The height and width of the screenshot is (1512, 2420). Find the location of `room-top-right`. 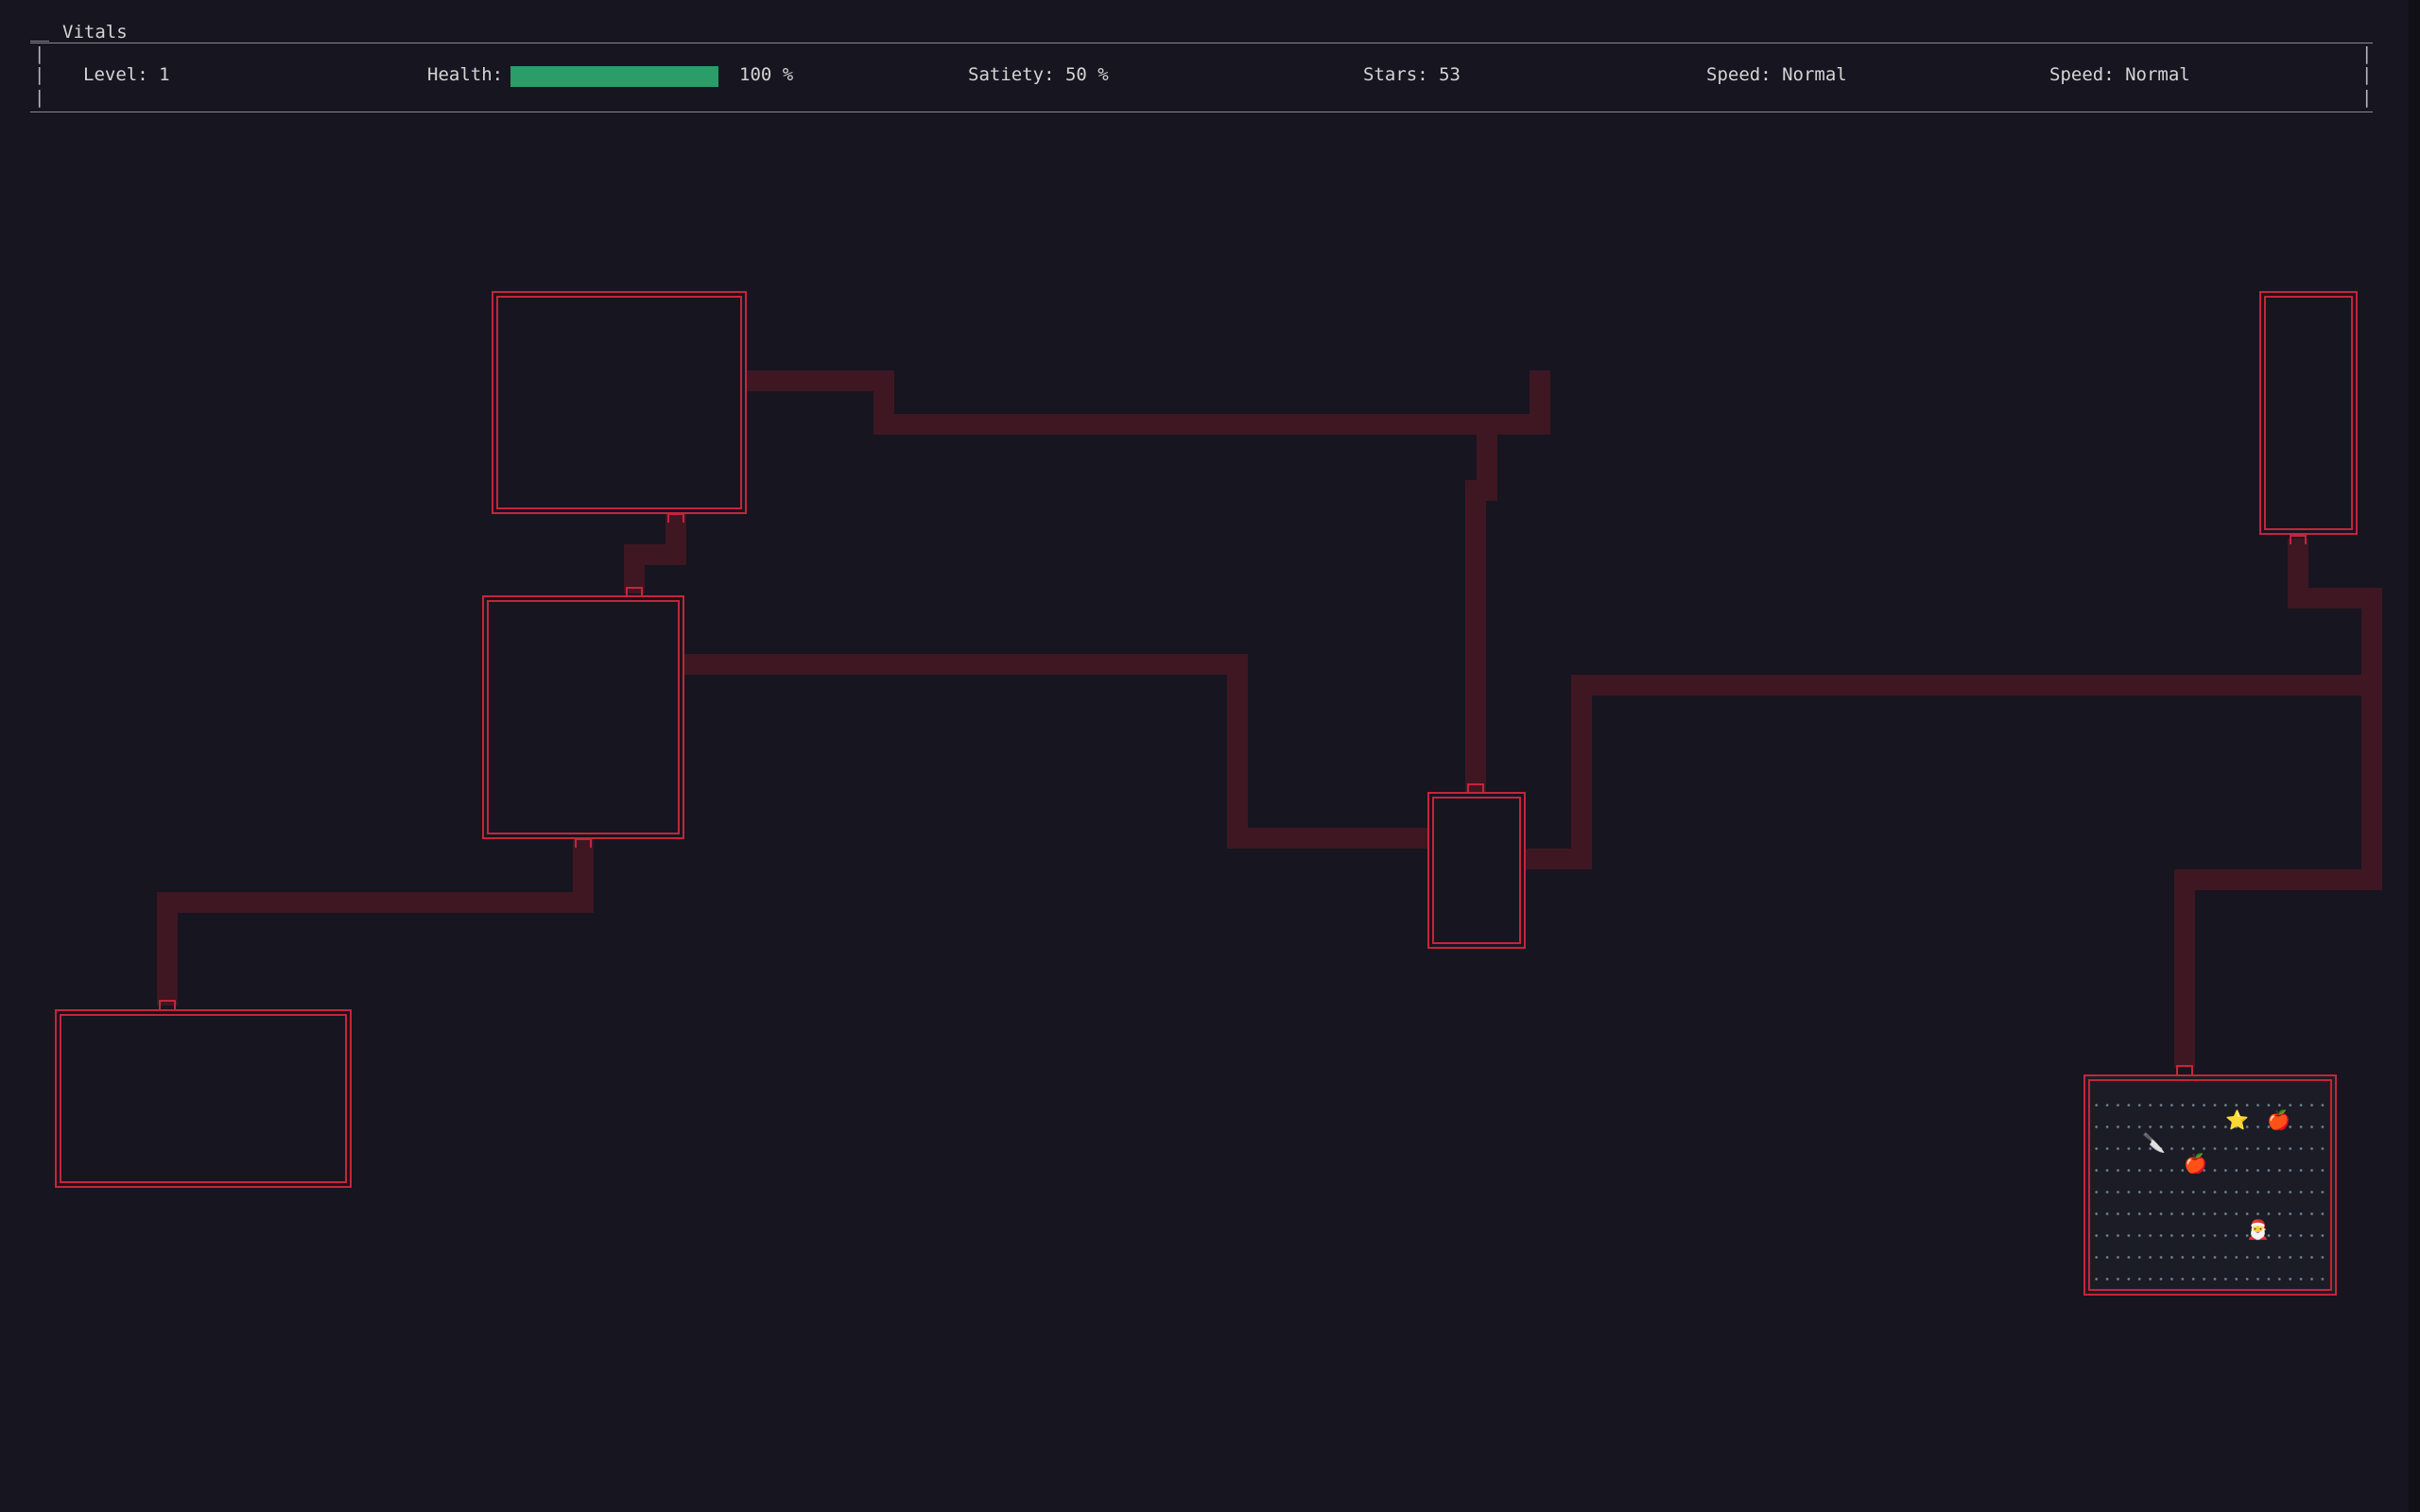

room-top-right is located at coordinates (2308, 413).